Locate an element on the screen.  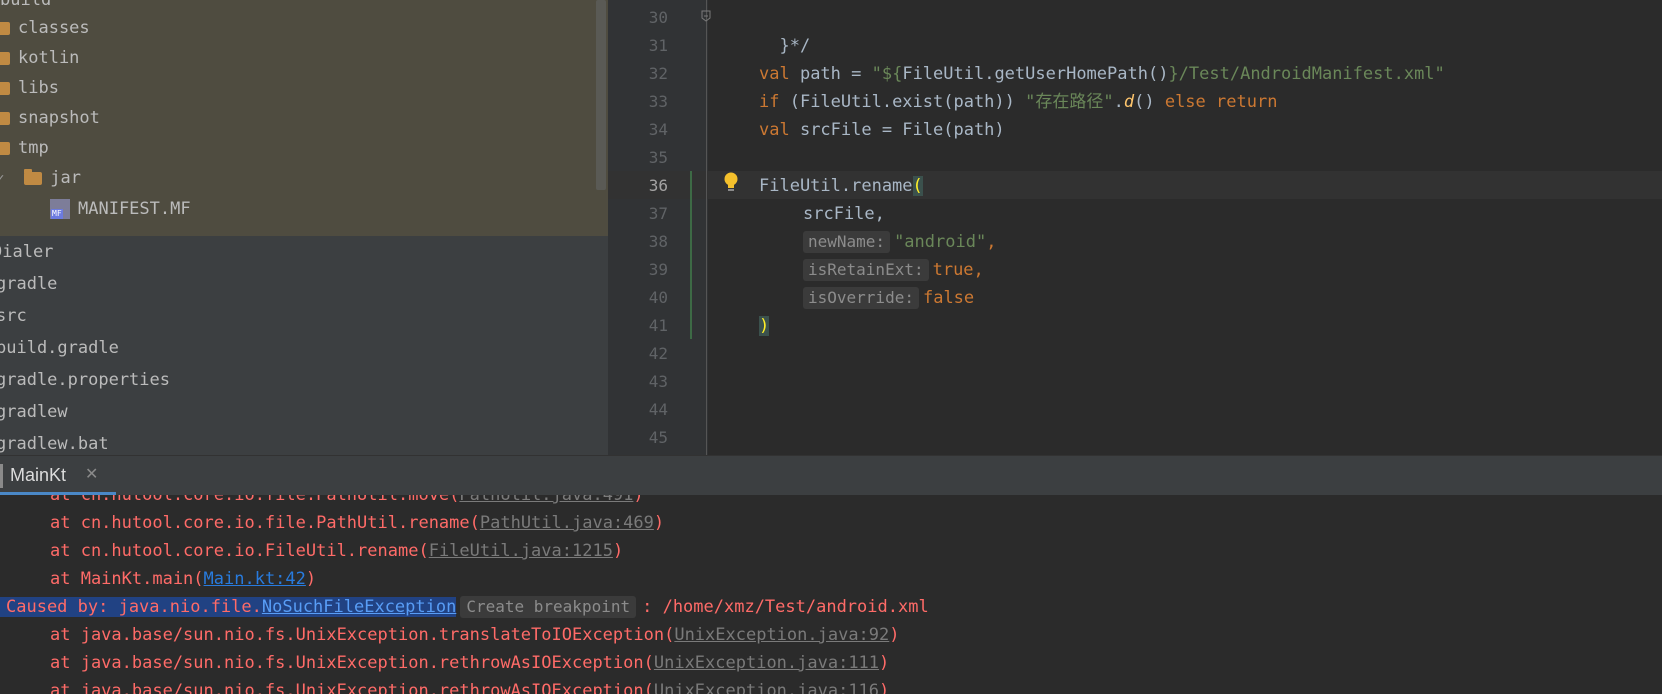
tree-item-manifest: MF MANIFEST.MF is located at coordinates (120, 209).